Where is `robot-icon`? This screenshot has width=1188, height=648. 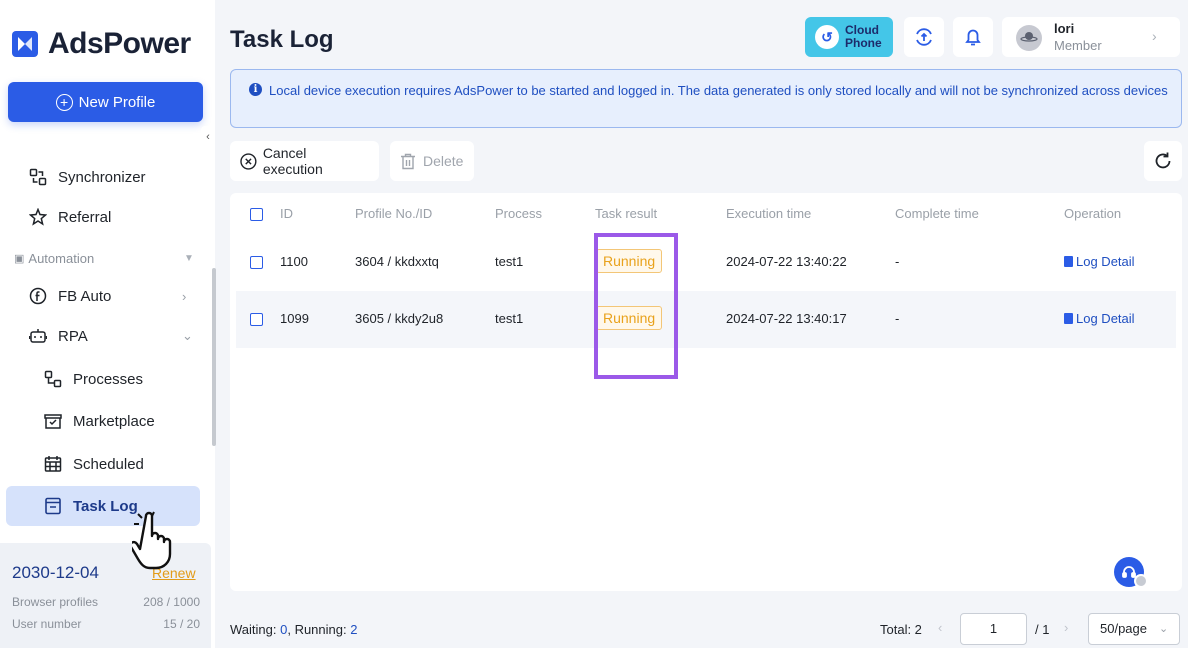
robot-icon is located at coordinates (38, 336).